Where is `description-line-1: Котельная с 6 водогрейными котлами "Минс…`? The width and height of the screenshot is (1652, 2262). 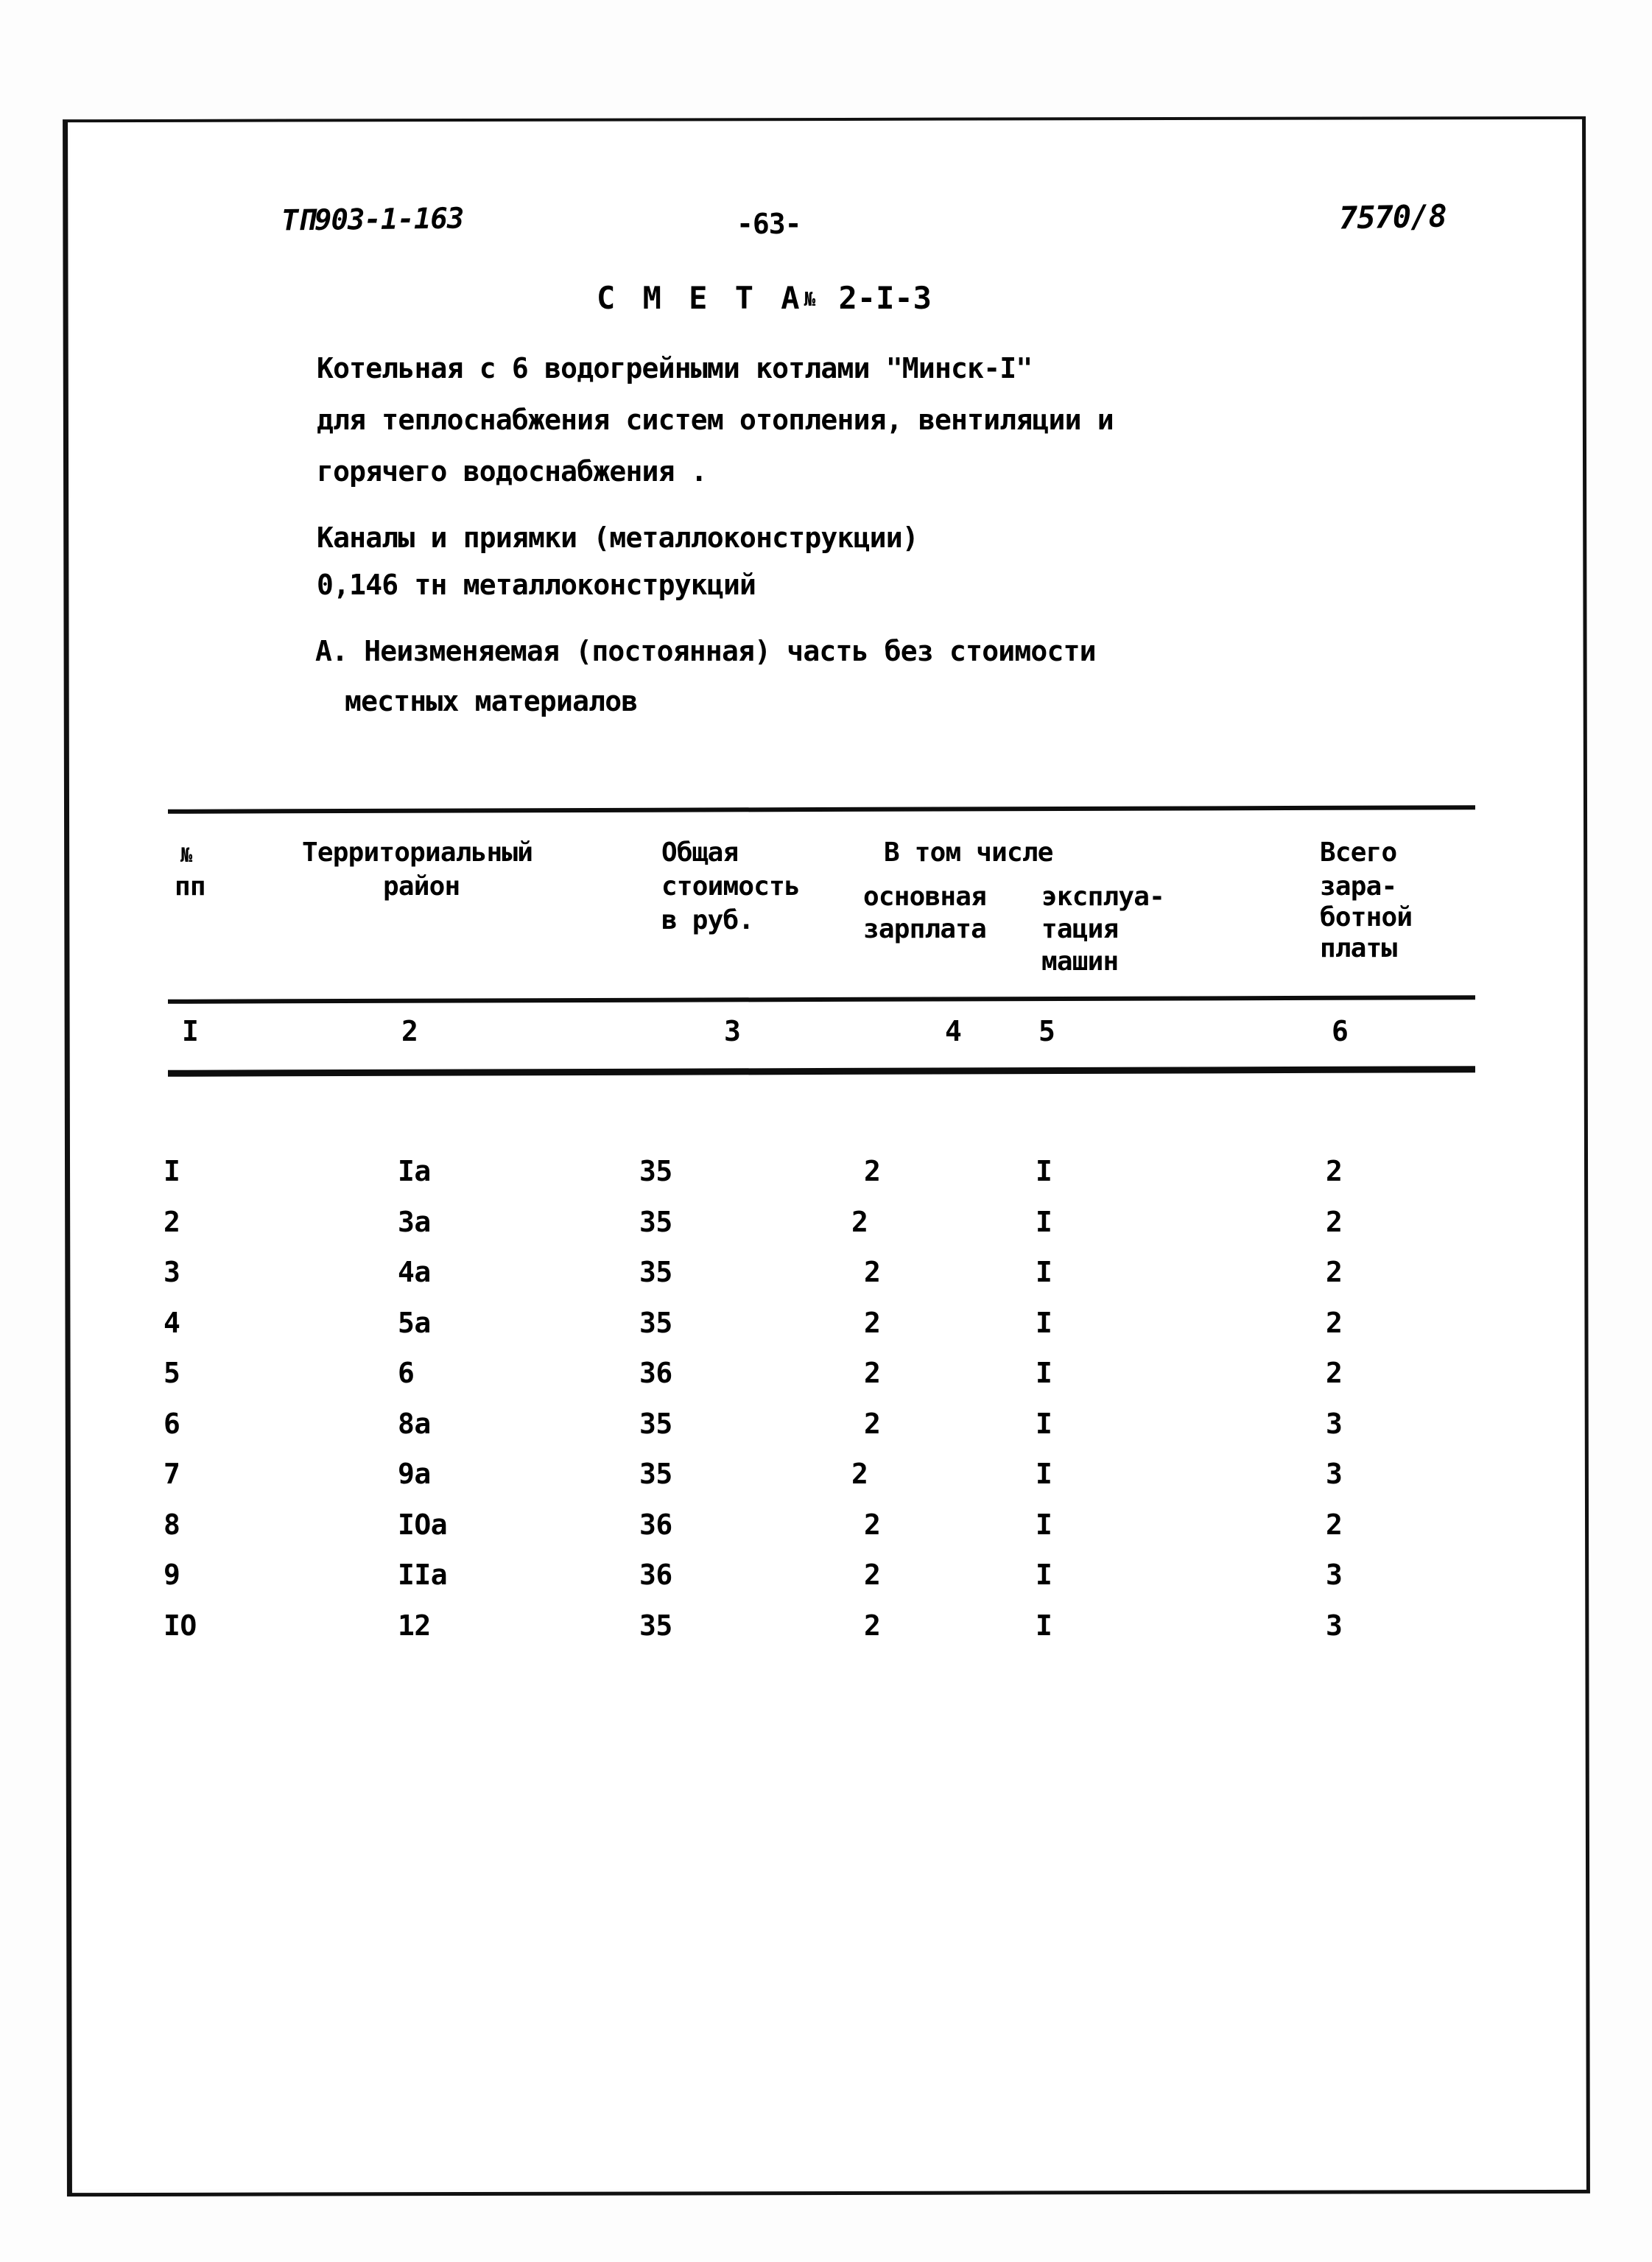
description-line-1: Котельная с 6 водогрейными котлами "Минс… is located at coordinates (675, 368).